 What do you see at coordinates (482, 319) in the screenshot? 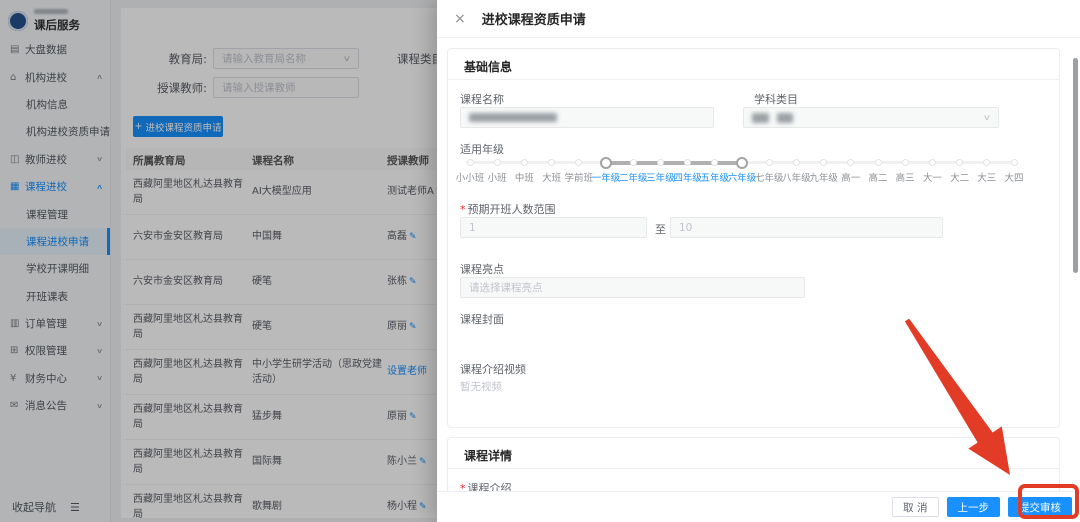
I see `course-cover-label: 课程封面` at bounding box center [482, 319].